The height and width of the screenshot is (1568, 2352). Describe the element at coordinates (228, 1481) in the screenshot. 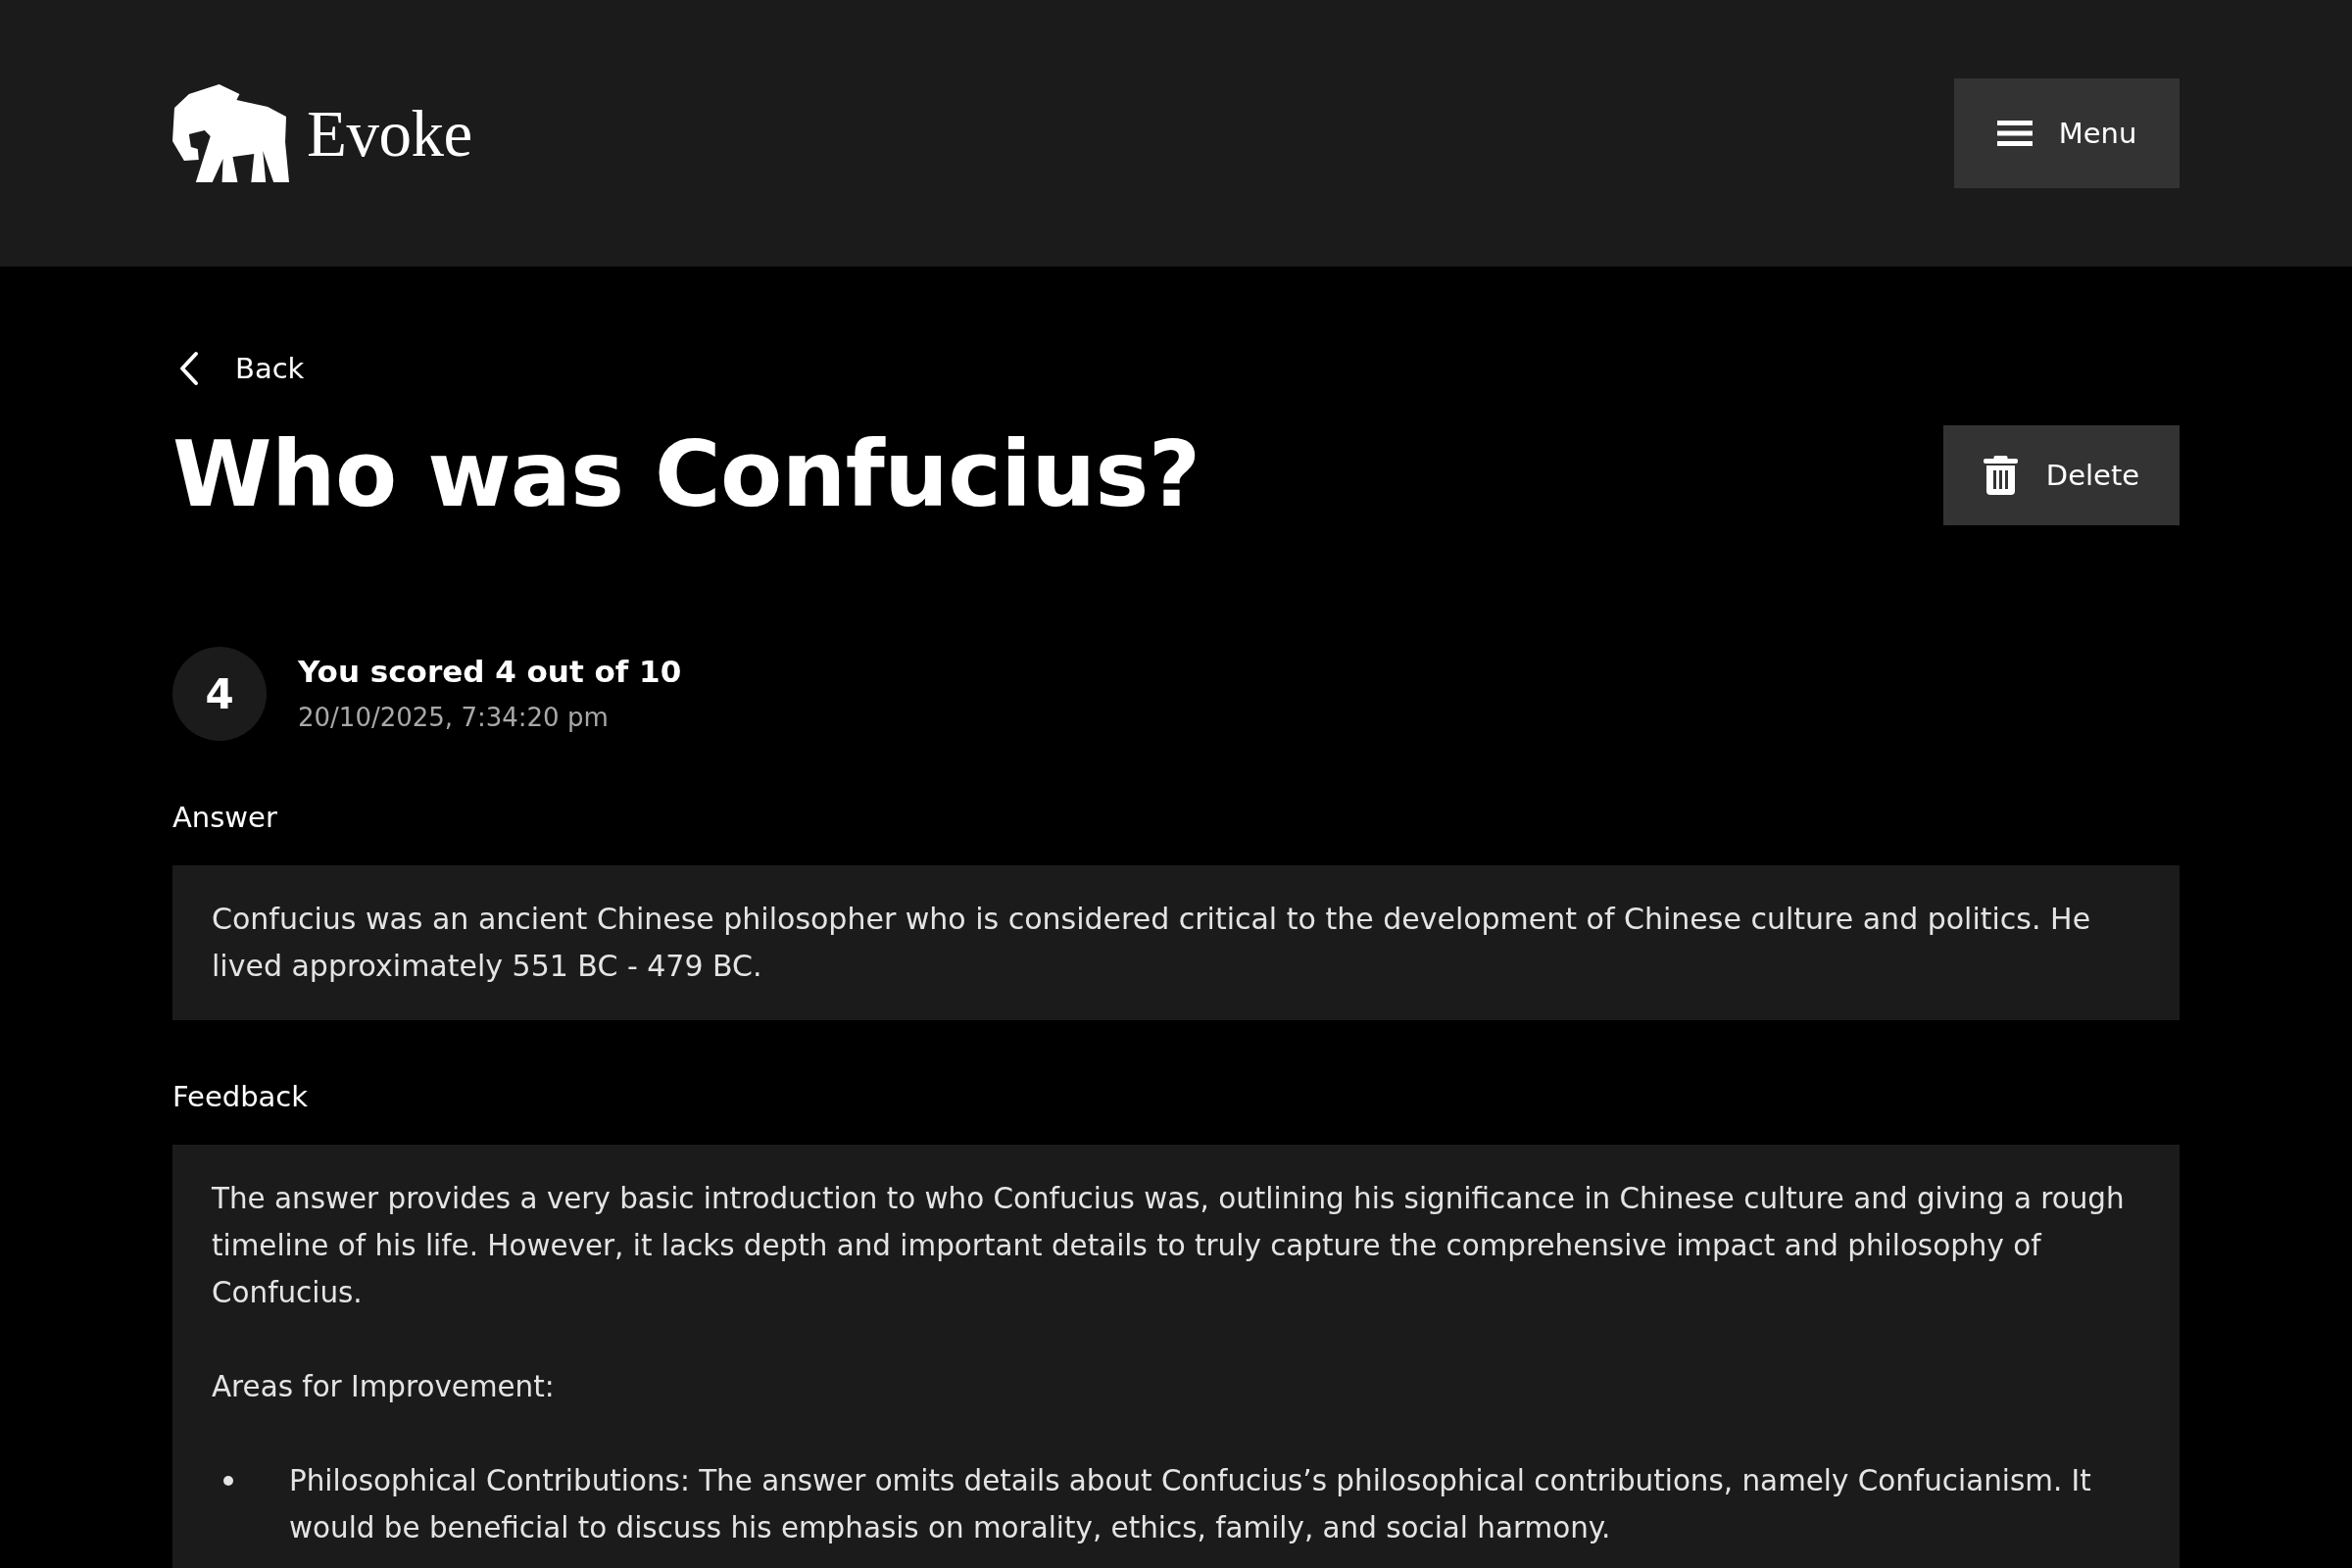

I see `bullet-icon` at that location.